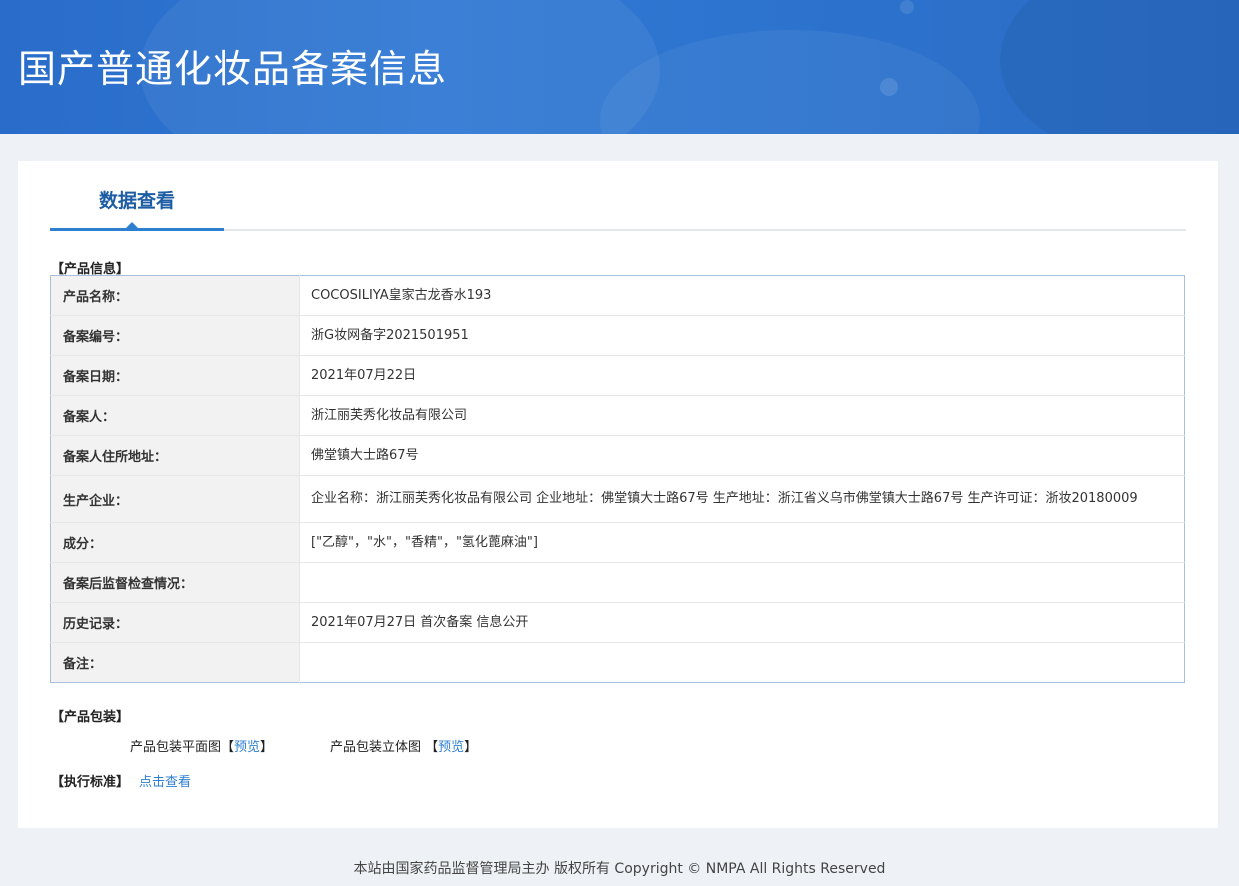 The image size is (1239, 886). What do you see at coordinates (742, 542) in the screenshot?
I see `row-value: ["乙醇"，"水"，"香精"，"氢化蓖麻油"]` at bounding box center [742, 542].